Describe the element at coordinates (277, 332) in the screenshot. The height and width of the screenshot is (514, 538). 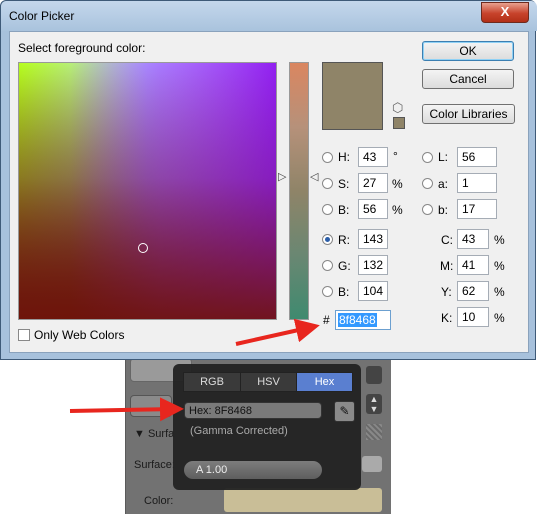
I see `red-arrow-hex-dialog` at that location.